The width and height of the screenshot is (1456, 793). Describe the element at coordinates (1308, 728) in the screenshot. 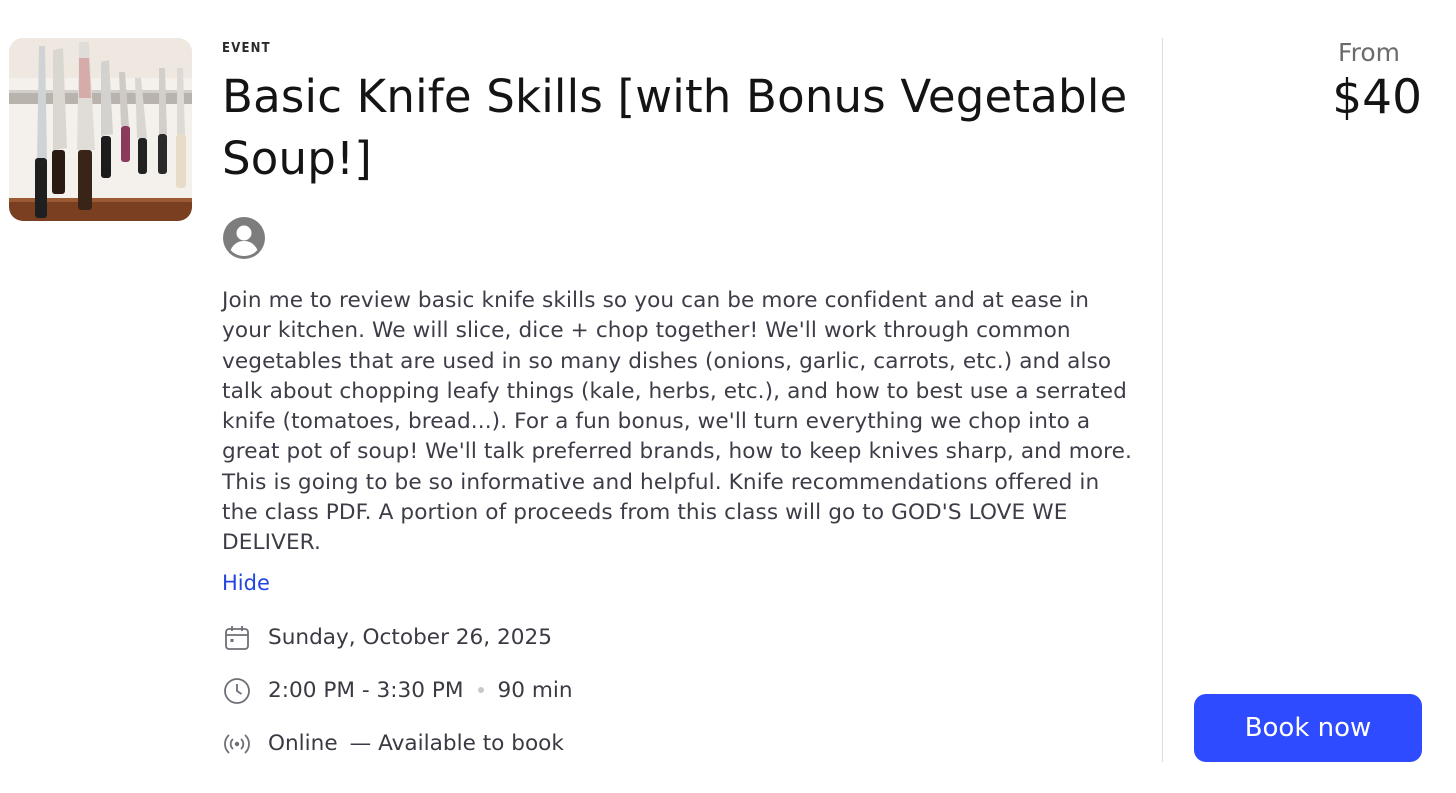

I see `book-now-button: Book now` at that location.